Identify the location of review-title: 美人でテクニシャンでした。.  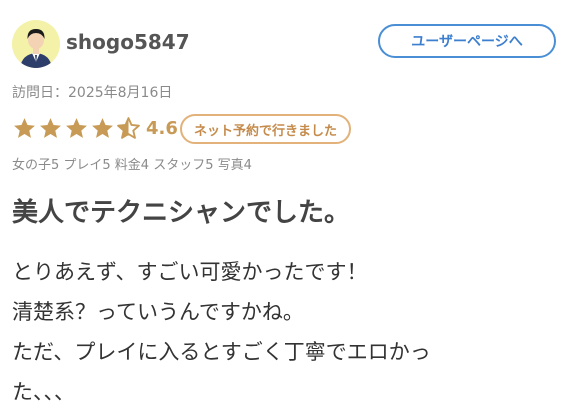
(181, 213).